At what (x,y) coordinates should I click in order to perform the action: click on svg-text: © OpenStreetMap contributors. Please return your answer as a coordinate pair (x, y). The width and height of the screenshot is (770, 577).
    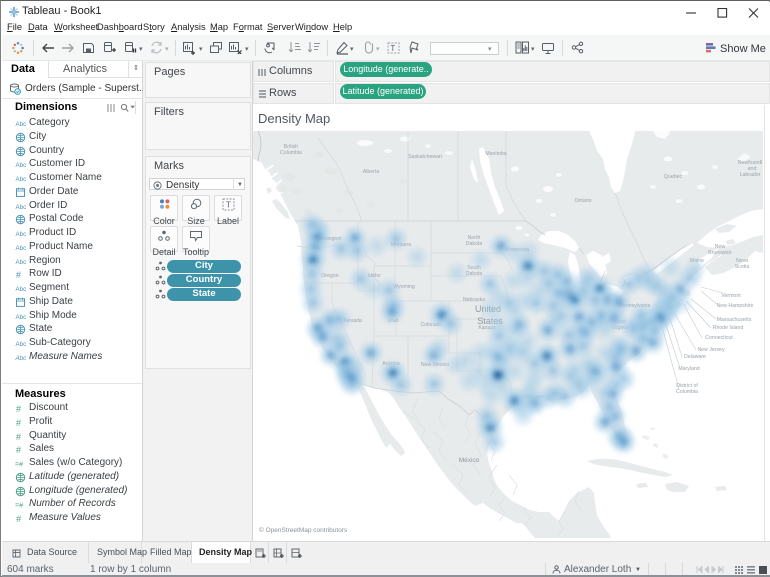
    Looking at the image, I should click on (303, 530).